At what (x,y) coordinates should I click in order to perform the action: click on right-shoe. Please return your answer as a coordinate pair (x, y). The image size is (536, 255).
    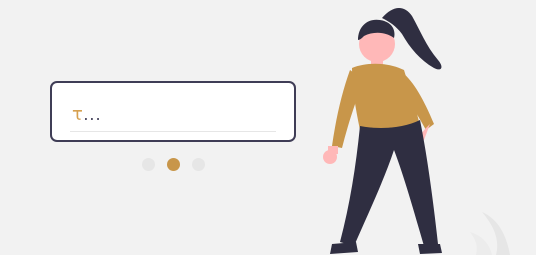
    Looking at the image, I should click on (430, 249).